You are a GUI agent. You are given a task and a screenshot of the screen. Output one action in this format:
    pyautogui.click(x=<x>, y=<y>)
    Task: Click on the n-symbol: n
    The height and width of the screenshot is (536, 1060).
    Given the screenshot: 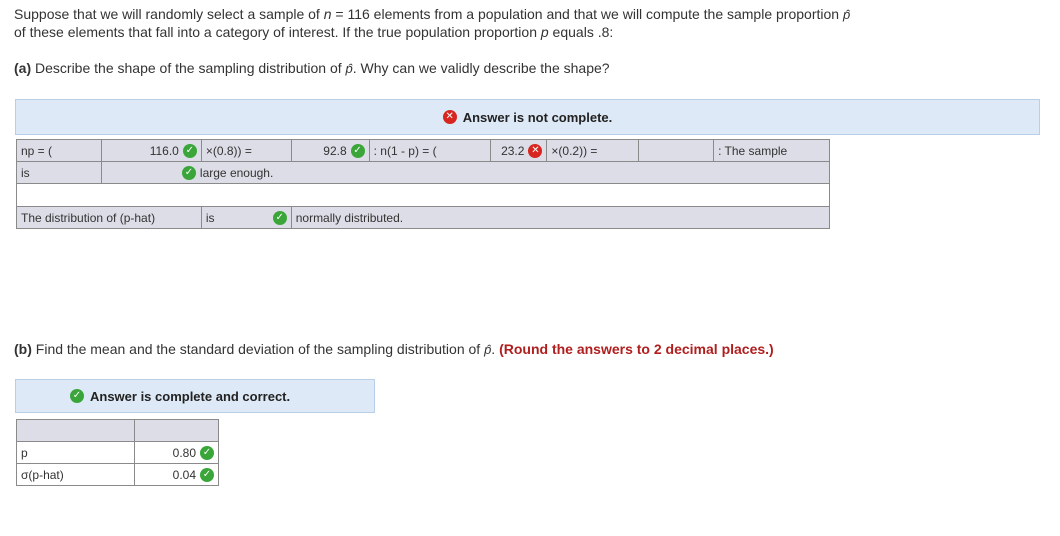 What is the action you would take?
    pyautogui.click(x=327, y=14)
    